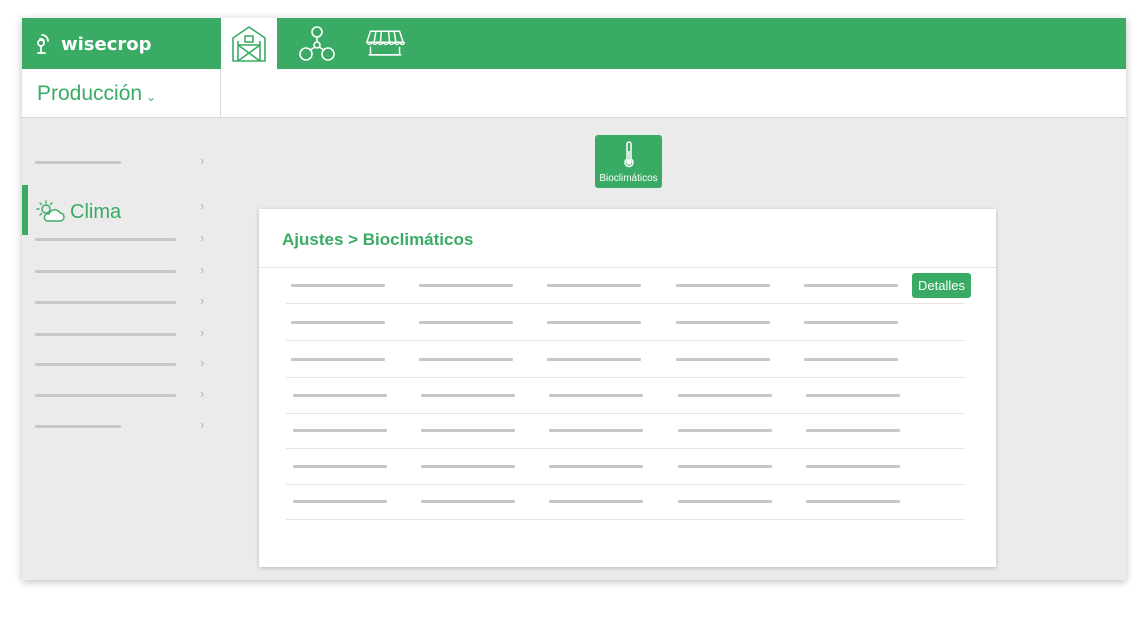  I want to click on breadcrumb: Ajustes > Bioclimáticos, so click(378, 239).